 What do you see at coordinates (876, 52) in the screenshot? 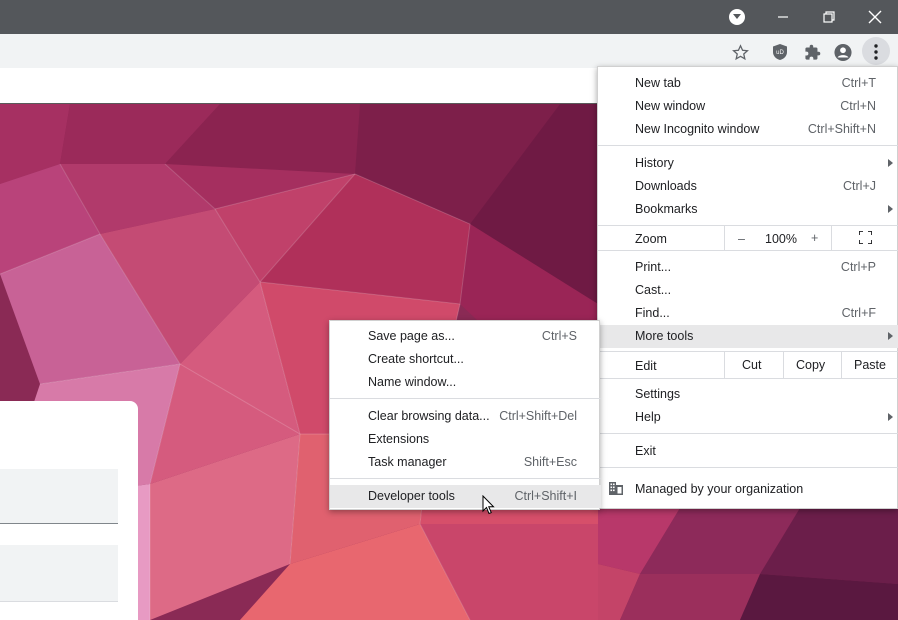
I see `menu-icon` at bounding box center [876, 52].